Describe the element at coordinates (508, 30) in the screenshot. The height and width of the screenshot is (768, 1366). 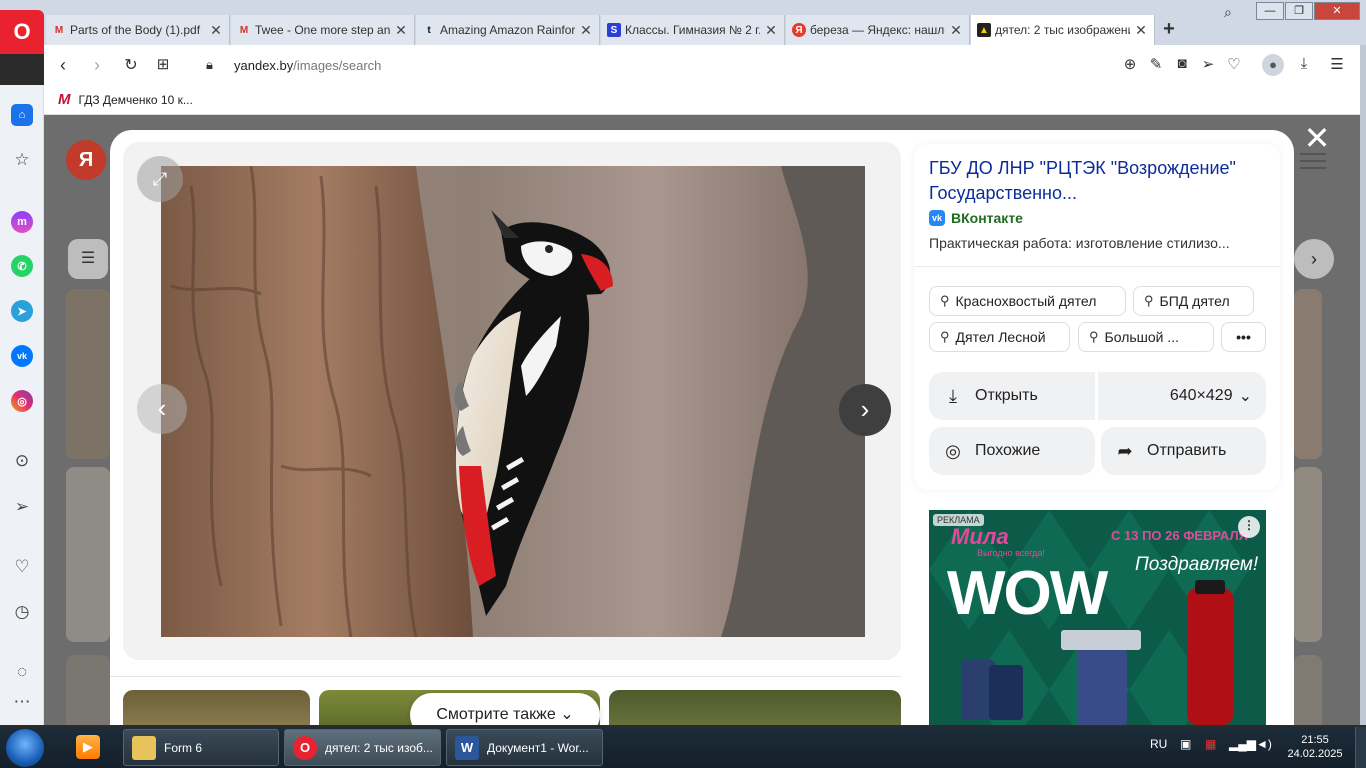
I see `tab-amazon-rainforest: t Amazing Amazon Rainfore ✕` at that location.